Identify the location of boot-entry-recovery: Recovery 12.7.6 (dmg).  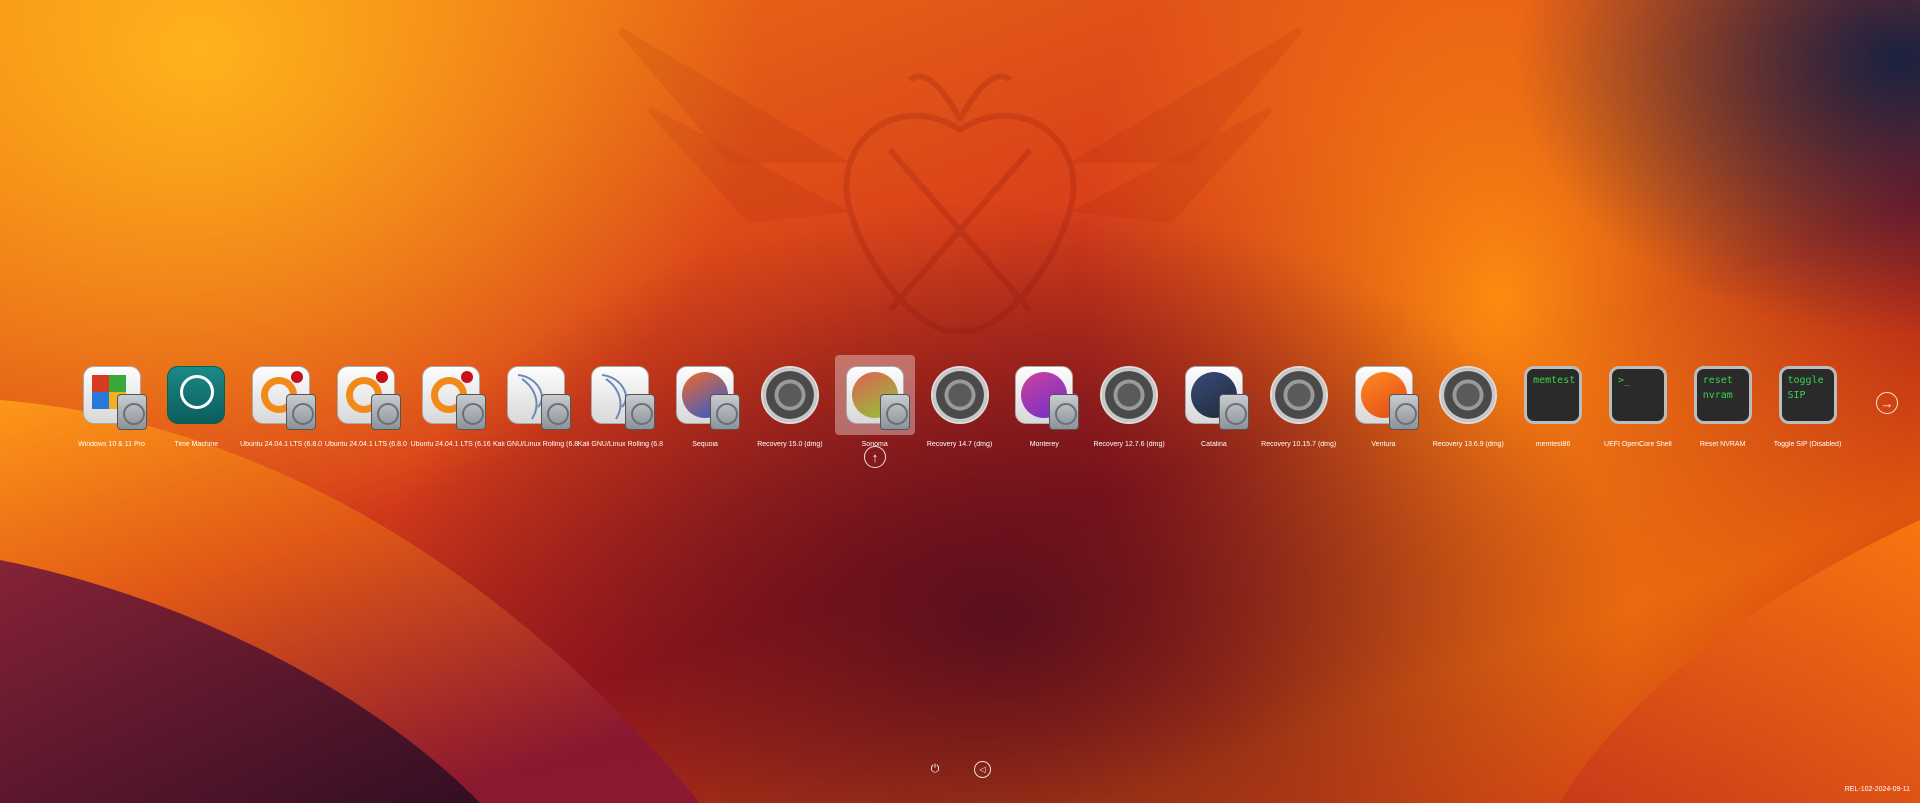
(1129, 405).